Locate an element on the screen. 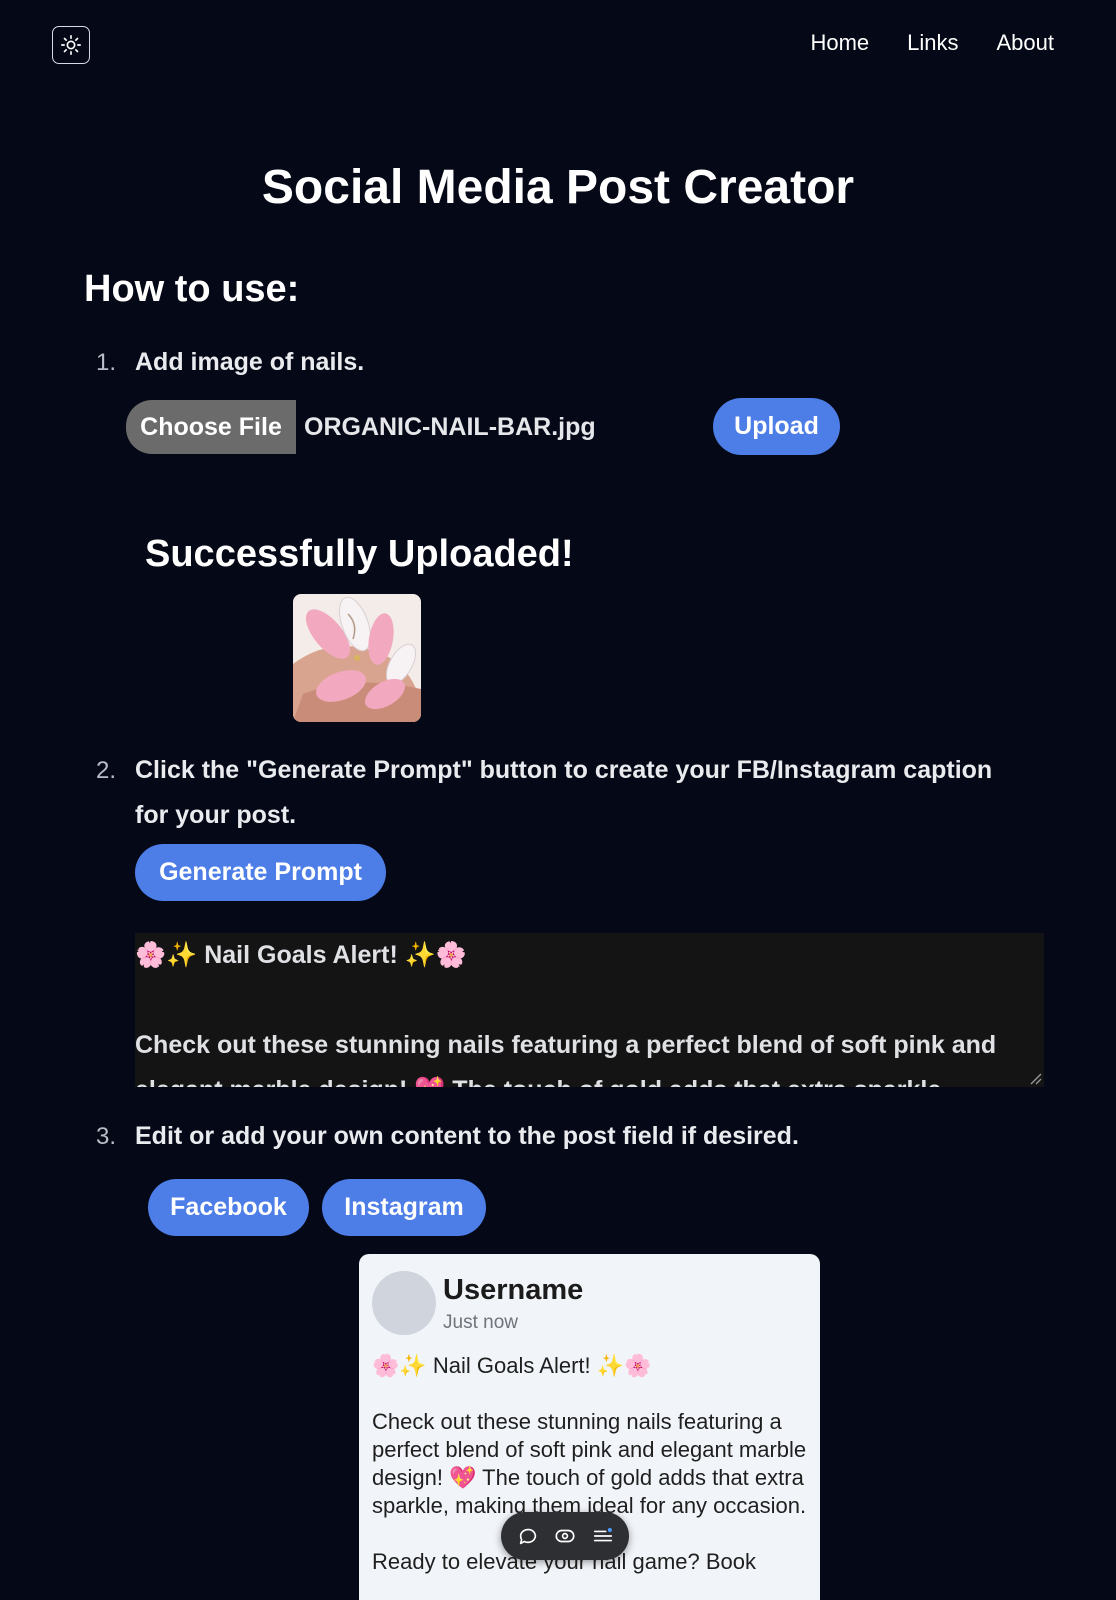 The image size is (1116, 1600). selected-file-name: ORGANIC-NAIL-BAR.jpg is located at coordinates (450, 426).